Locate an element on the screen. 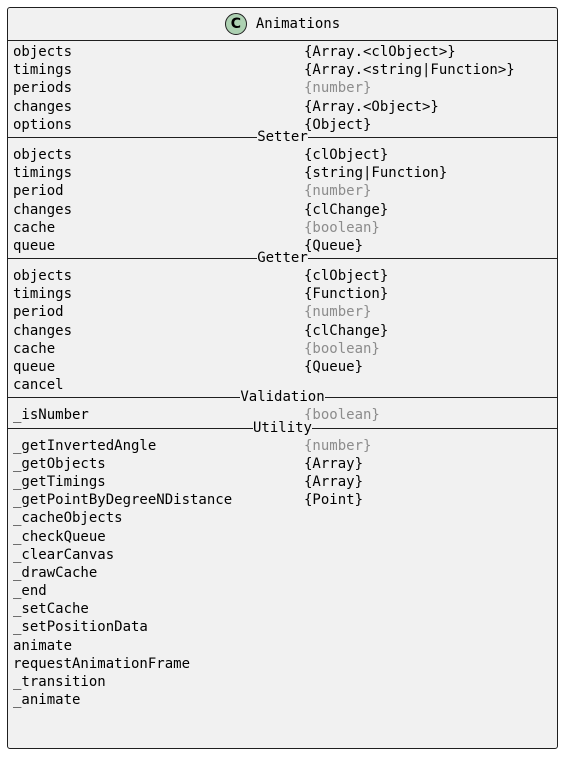  member-row: timings {string|Function} is located at coordinates (282, 173).